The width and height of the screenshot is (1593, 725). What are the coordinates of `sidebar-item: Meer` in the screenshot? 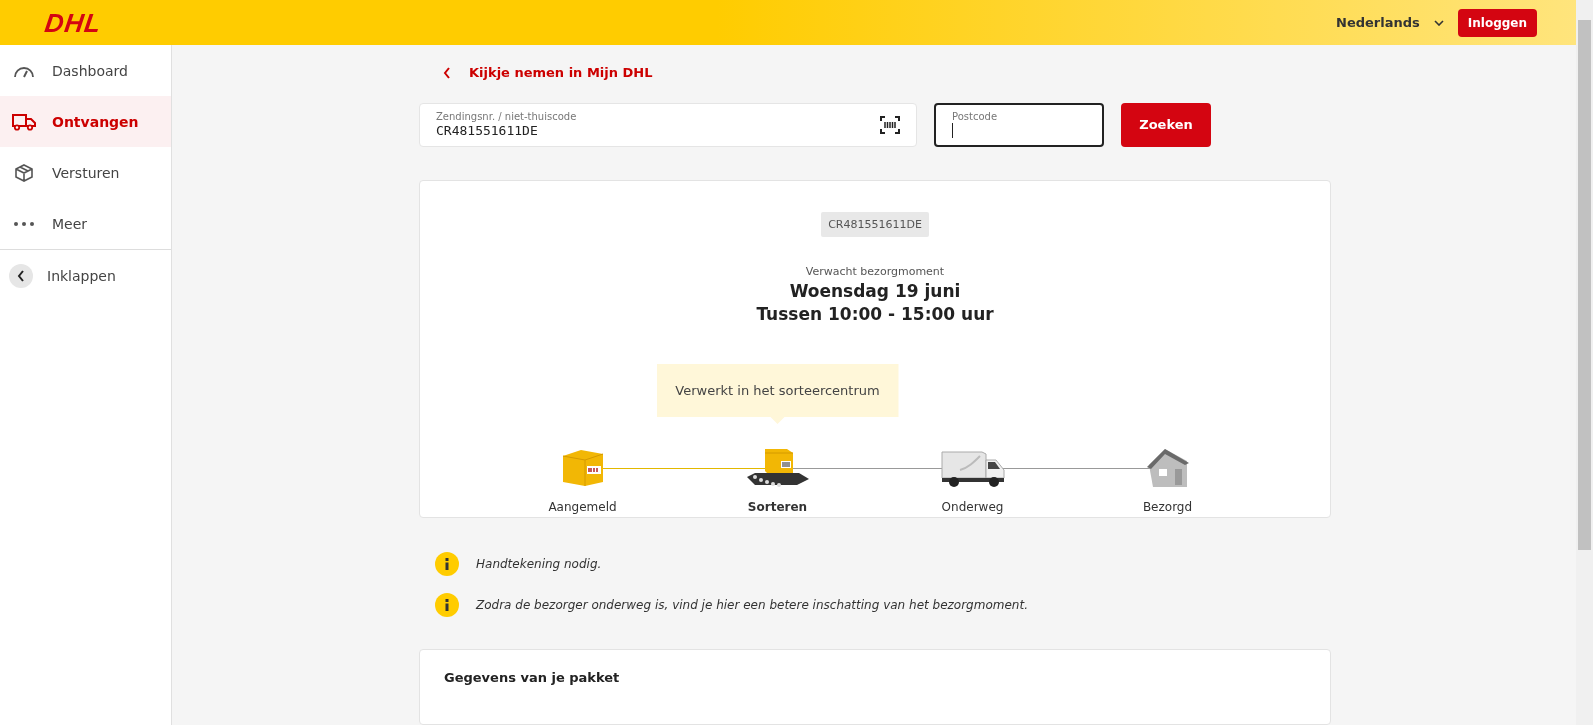 It's located at (85, 223).